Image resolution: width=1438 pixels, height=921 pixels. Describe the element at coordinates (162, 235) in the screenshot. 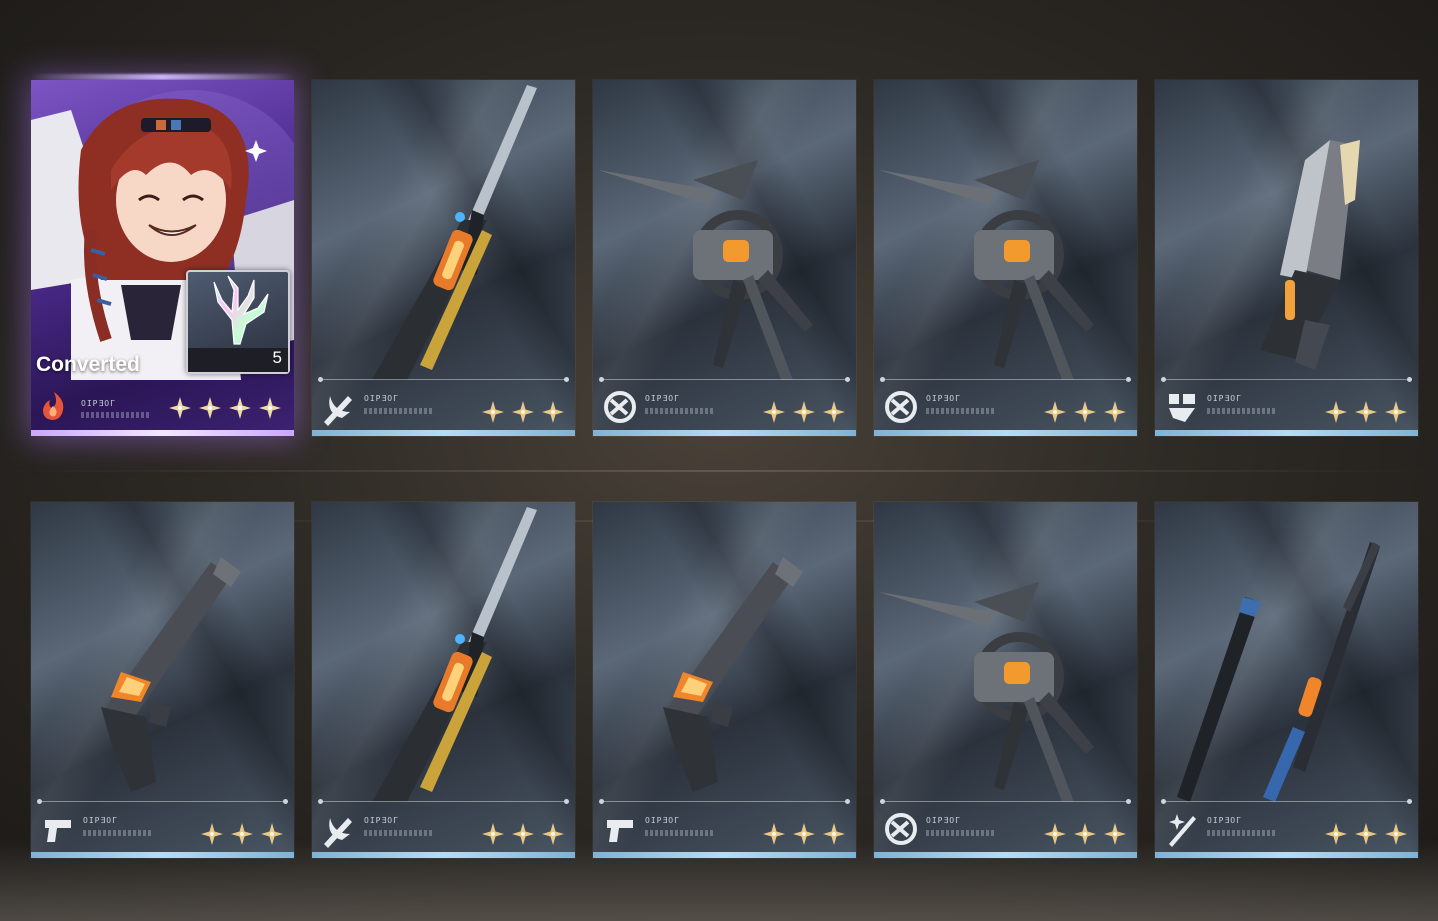

I see `character-portrait` at that location.